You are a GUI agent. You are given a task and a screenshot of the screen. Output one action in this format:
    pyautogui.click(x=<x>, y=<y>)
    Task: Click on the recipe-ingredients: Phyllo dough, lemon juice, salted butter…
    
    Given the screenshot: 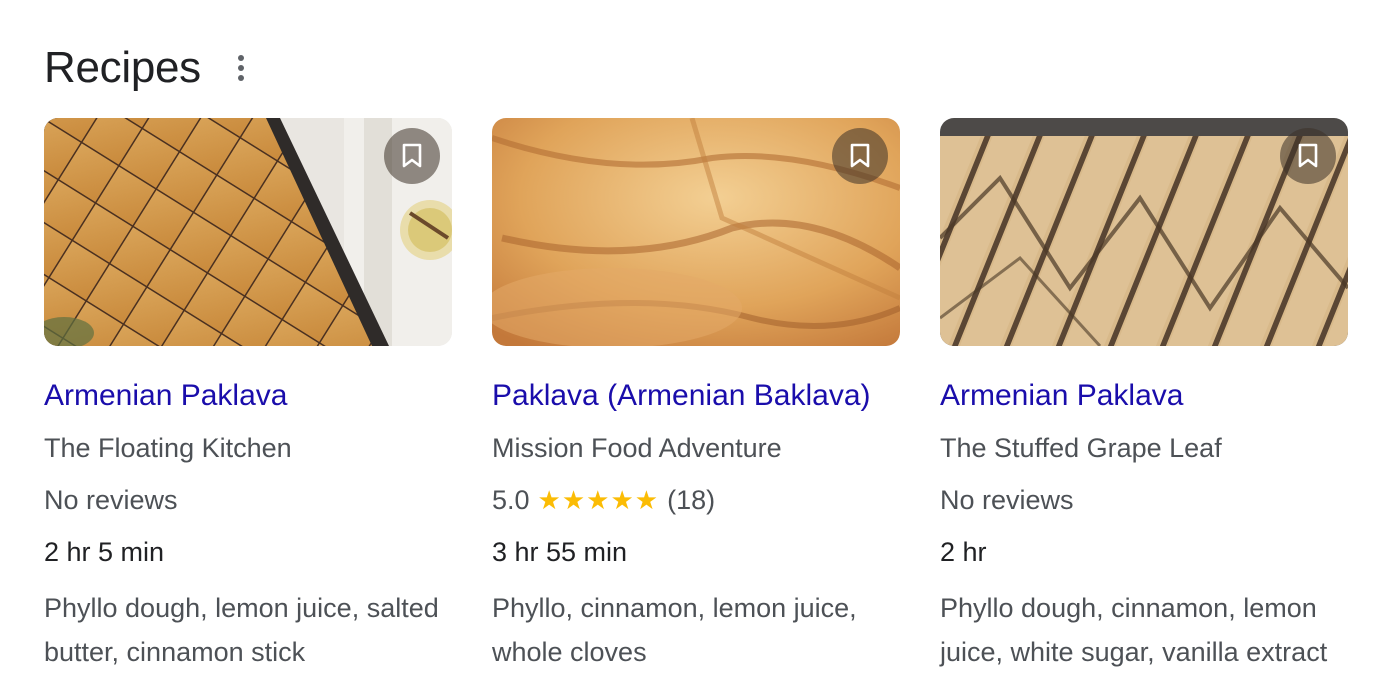 What is the action you would take?
    pyautogui.click(x=241, y=630)
    